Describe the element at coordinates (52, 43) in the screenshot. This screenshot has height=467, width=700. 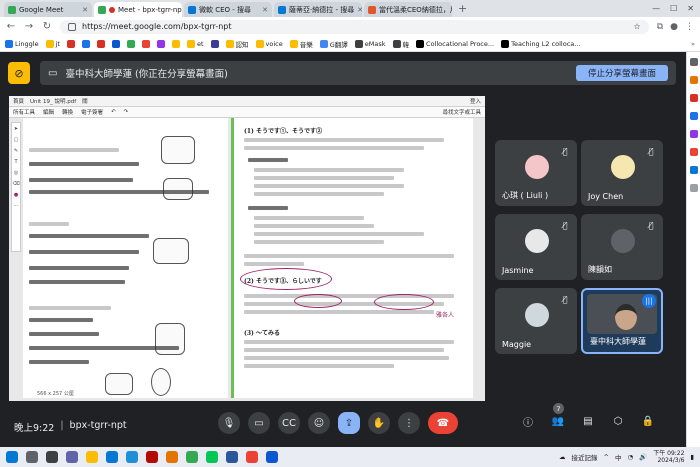
I see `bookmark-item: jt` at that location.